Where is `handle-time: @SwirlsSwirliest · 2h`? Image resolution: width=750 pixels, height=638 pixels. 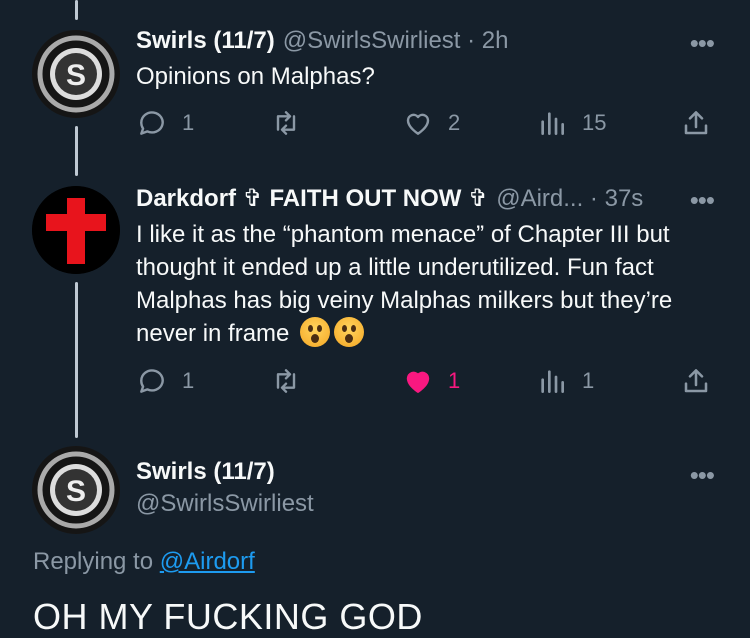
handle-time: @SwirlsSwirliest · 2h is located at coordinates (396, 41).